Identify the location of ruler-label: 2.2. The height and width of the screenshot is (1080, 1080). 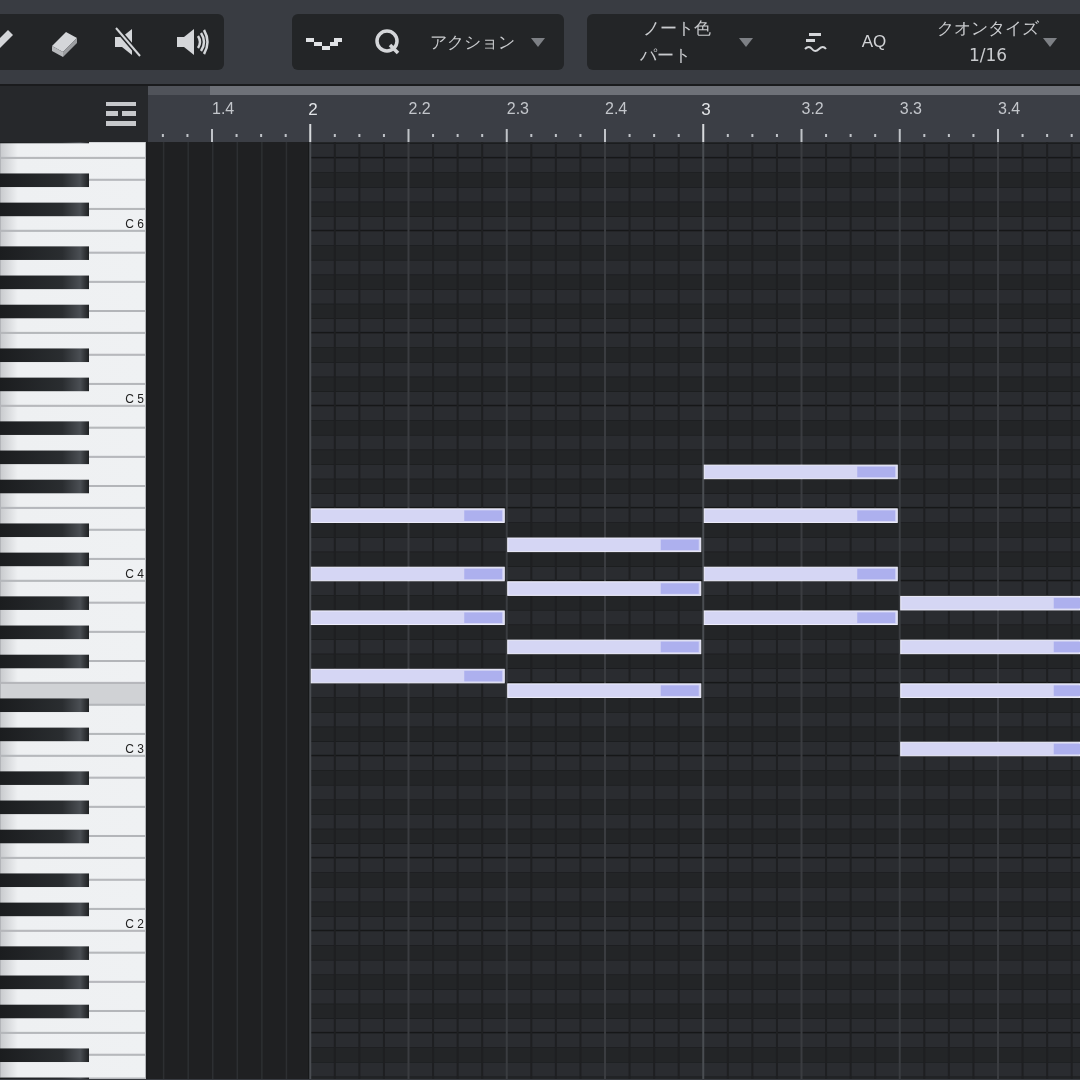
(419, 109).